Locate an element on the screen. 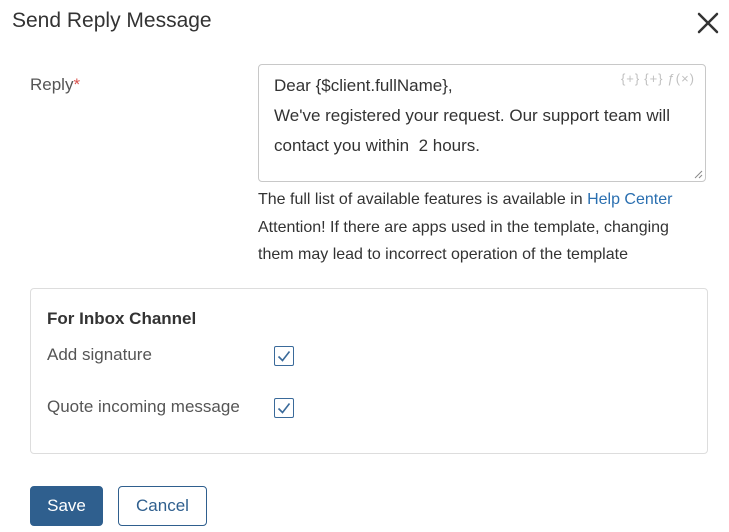  reply-label: Reply* is located at coordinates (55, 85).